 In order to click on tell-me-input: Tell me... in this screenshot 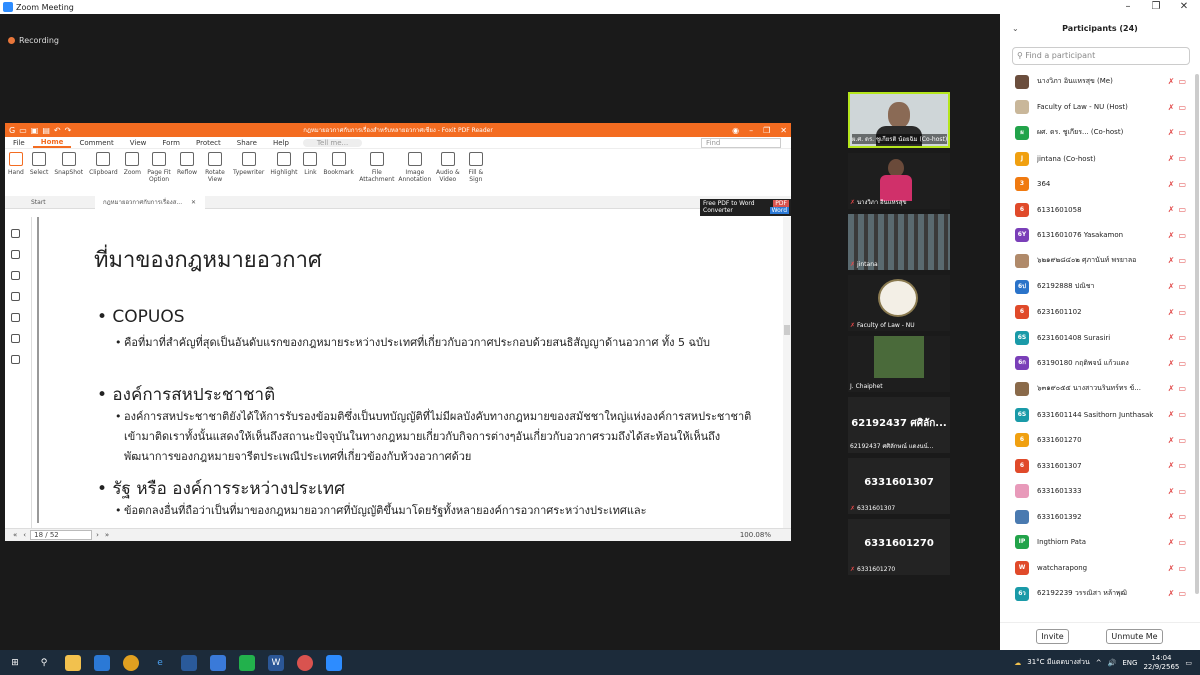, I will do `click(332, 142)`.